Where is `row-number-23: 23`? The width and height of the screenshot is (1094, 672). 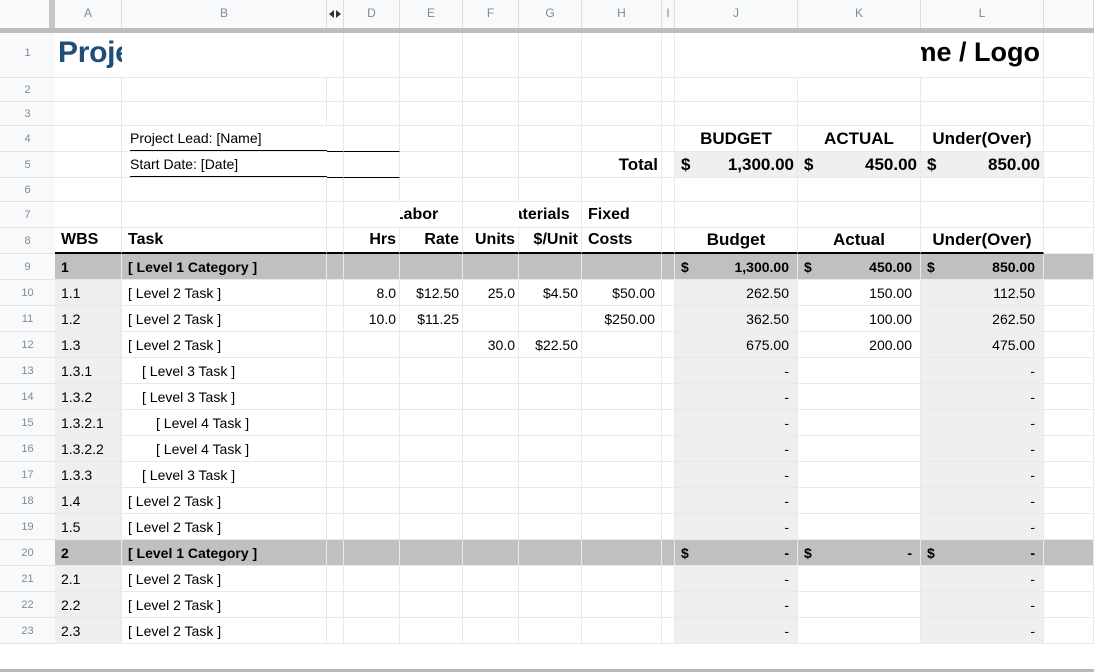 row-number-23: 23 is located at coordinates (27, 631).